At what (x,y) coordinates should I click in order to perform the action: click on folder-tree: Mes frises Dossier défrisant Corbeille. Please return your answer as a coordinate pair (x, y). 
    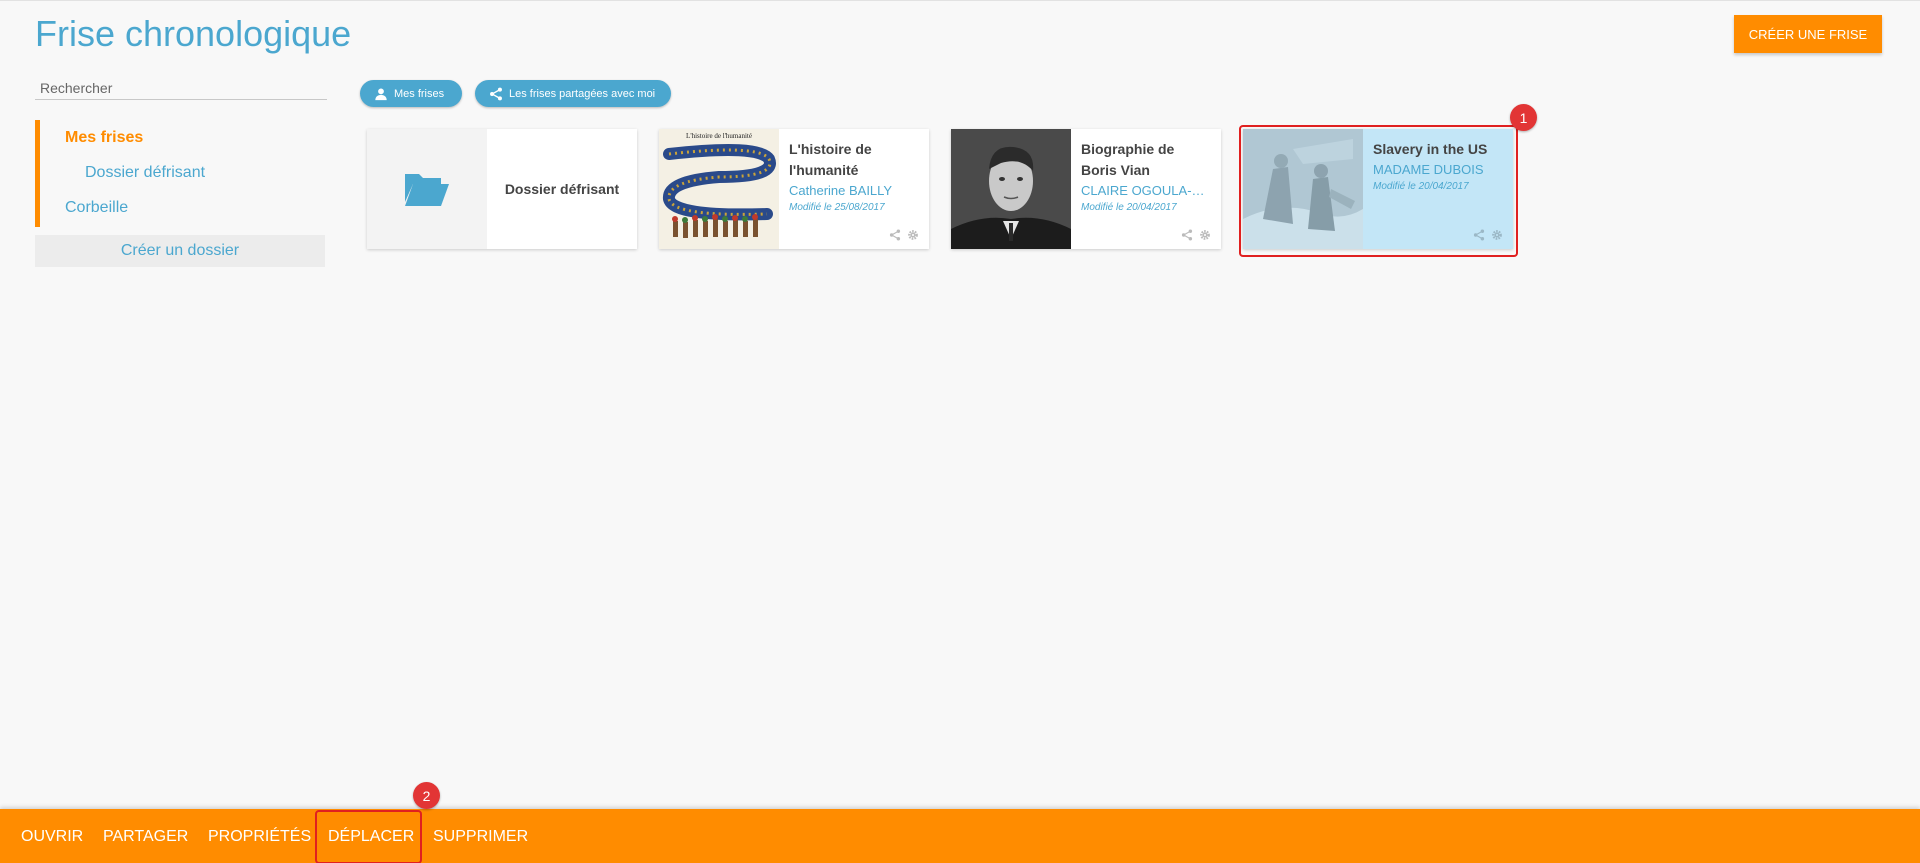
    Looking at the image, I should click on (181, 173).